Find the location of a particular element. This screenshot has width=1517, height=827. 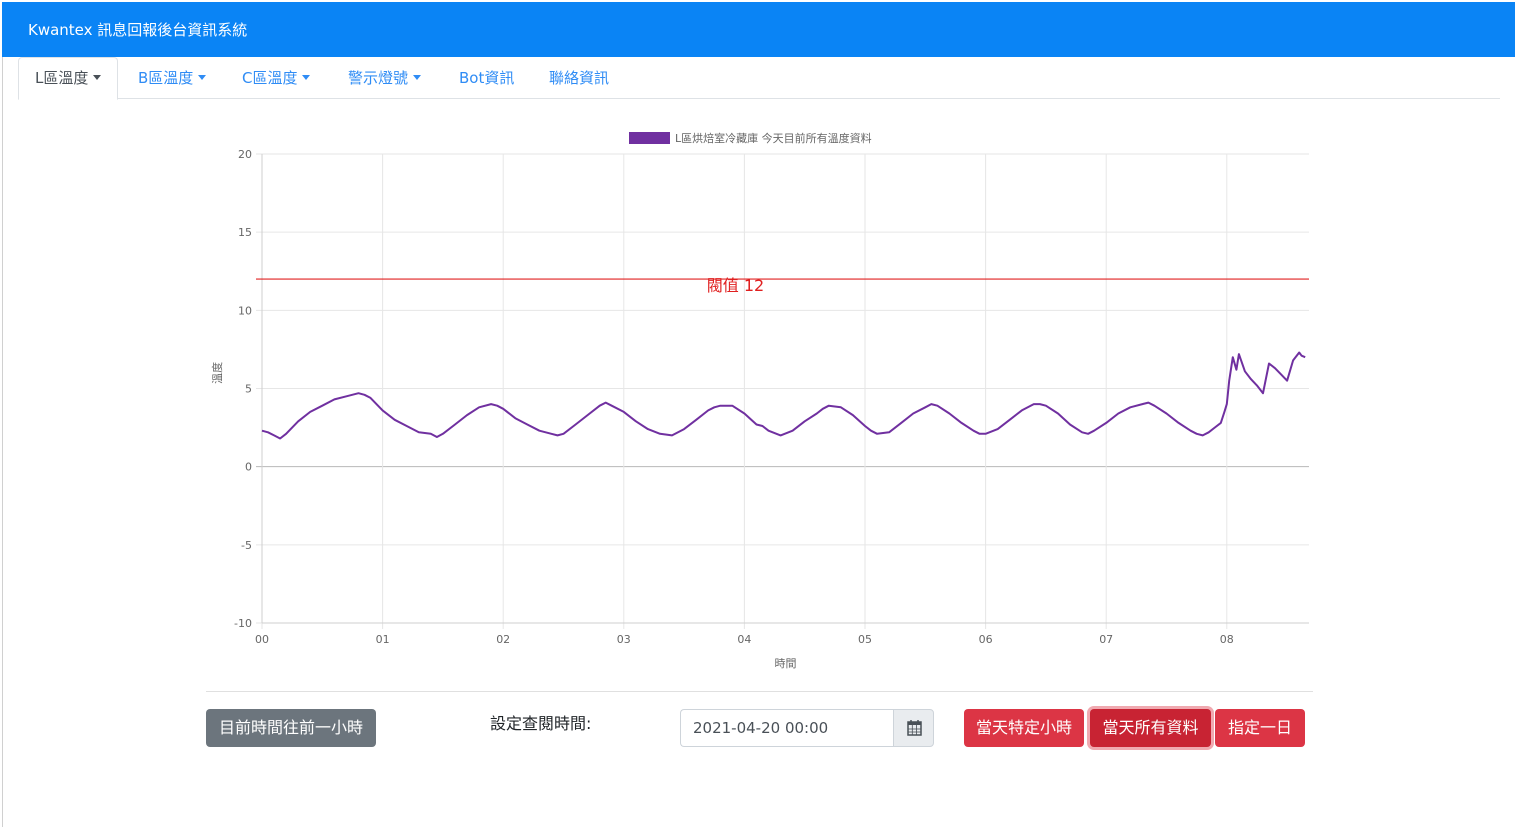

legend-label: L區烘焙室冷藏庫 今天目前所有溫度資料 is located at coordinates (773, 138).